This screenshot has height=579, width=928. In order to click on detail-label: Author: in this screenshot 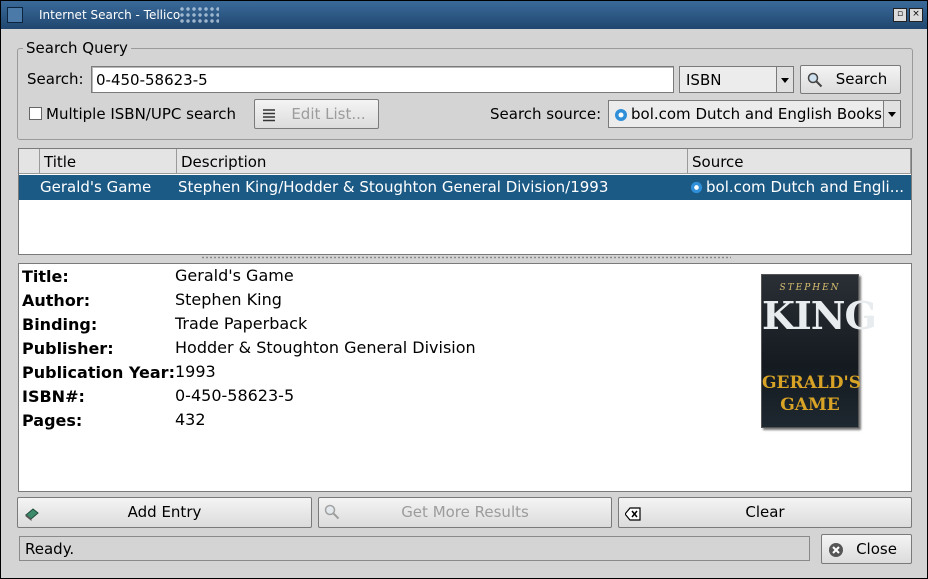, I will do `click(56, 300)`.